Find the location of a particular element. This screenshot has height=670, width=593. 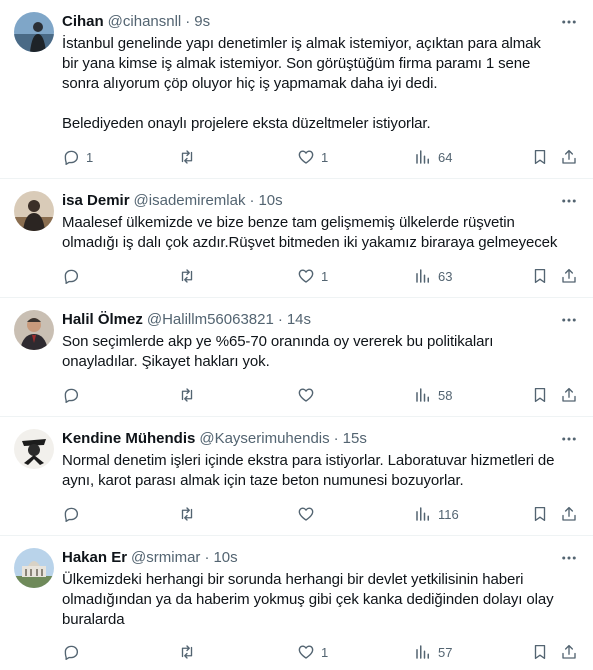

author-handle: @srmimar is located at coordinates (165, 558).